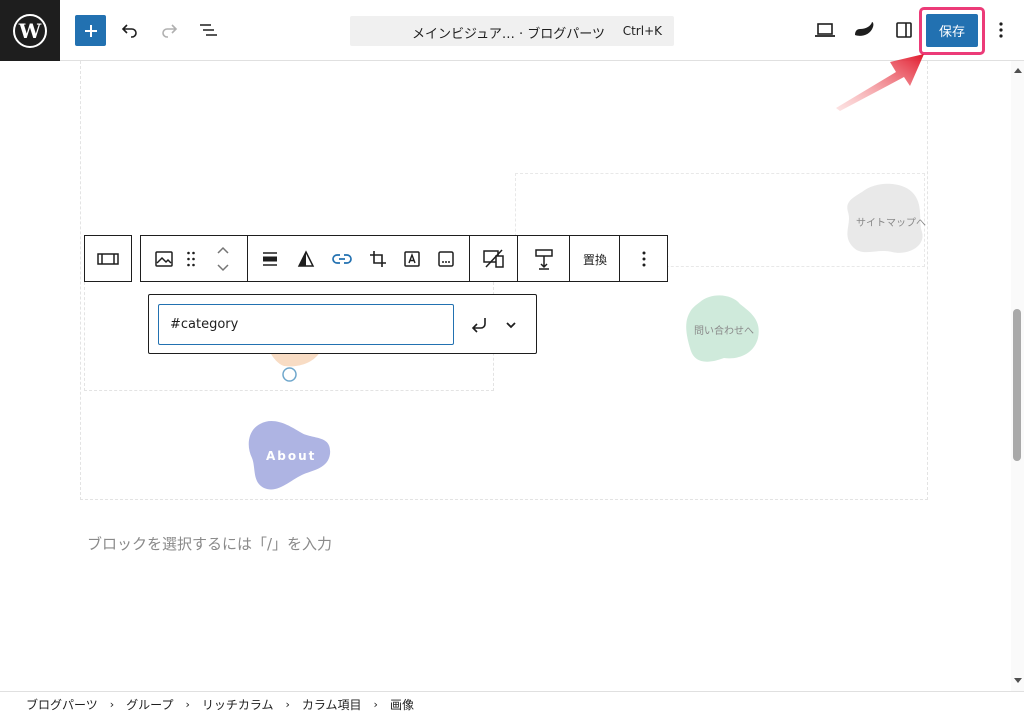 Image resolution: width=1024 pixels, height=717 pixels. I want to click on image-fragment, so click(295, 359).